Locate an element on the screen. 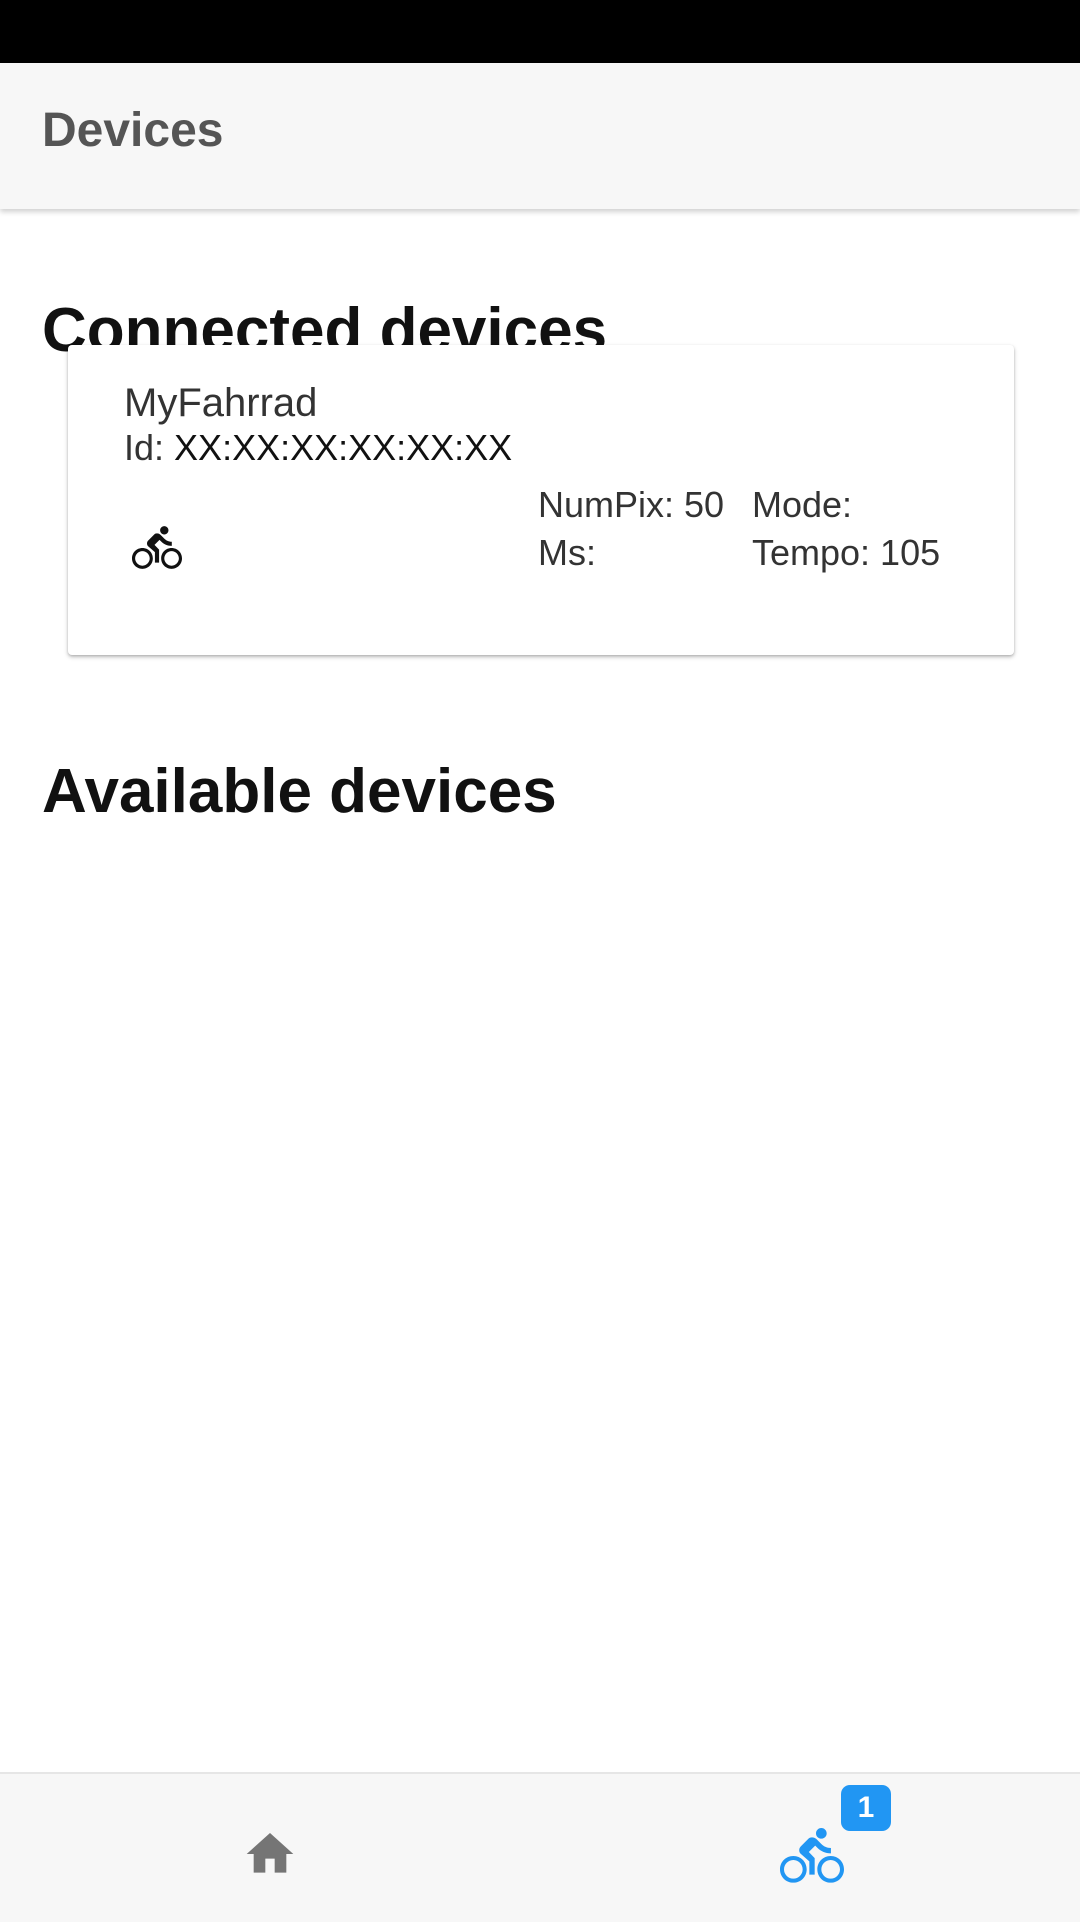 This screenshot has height=1922, width=1080. device-name: MyFahrrad is located at coordinates (221, 403).